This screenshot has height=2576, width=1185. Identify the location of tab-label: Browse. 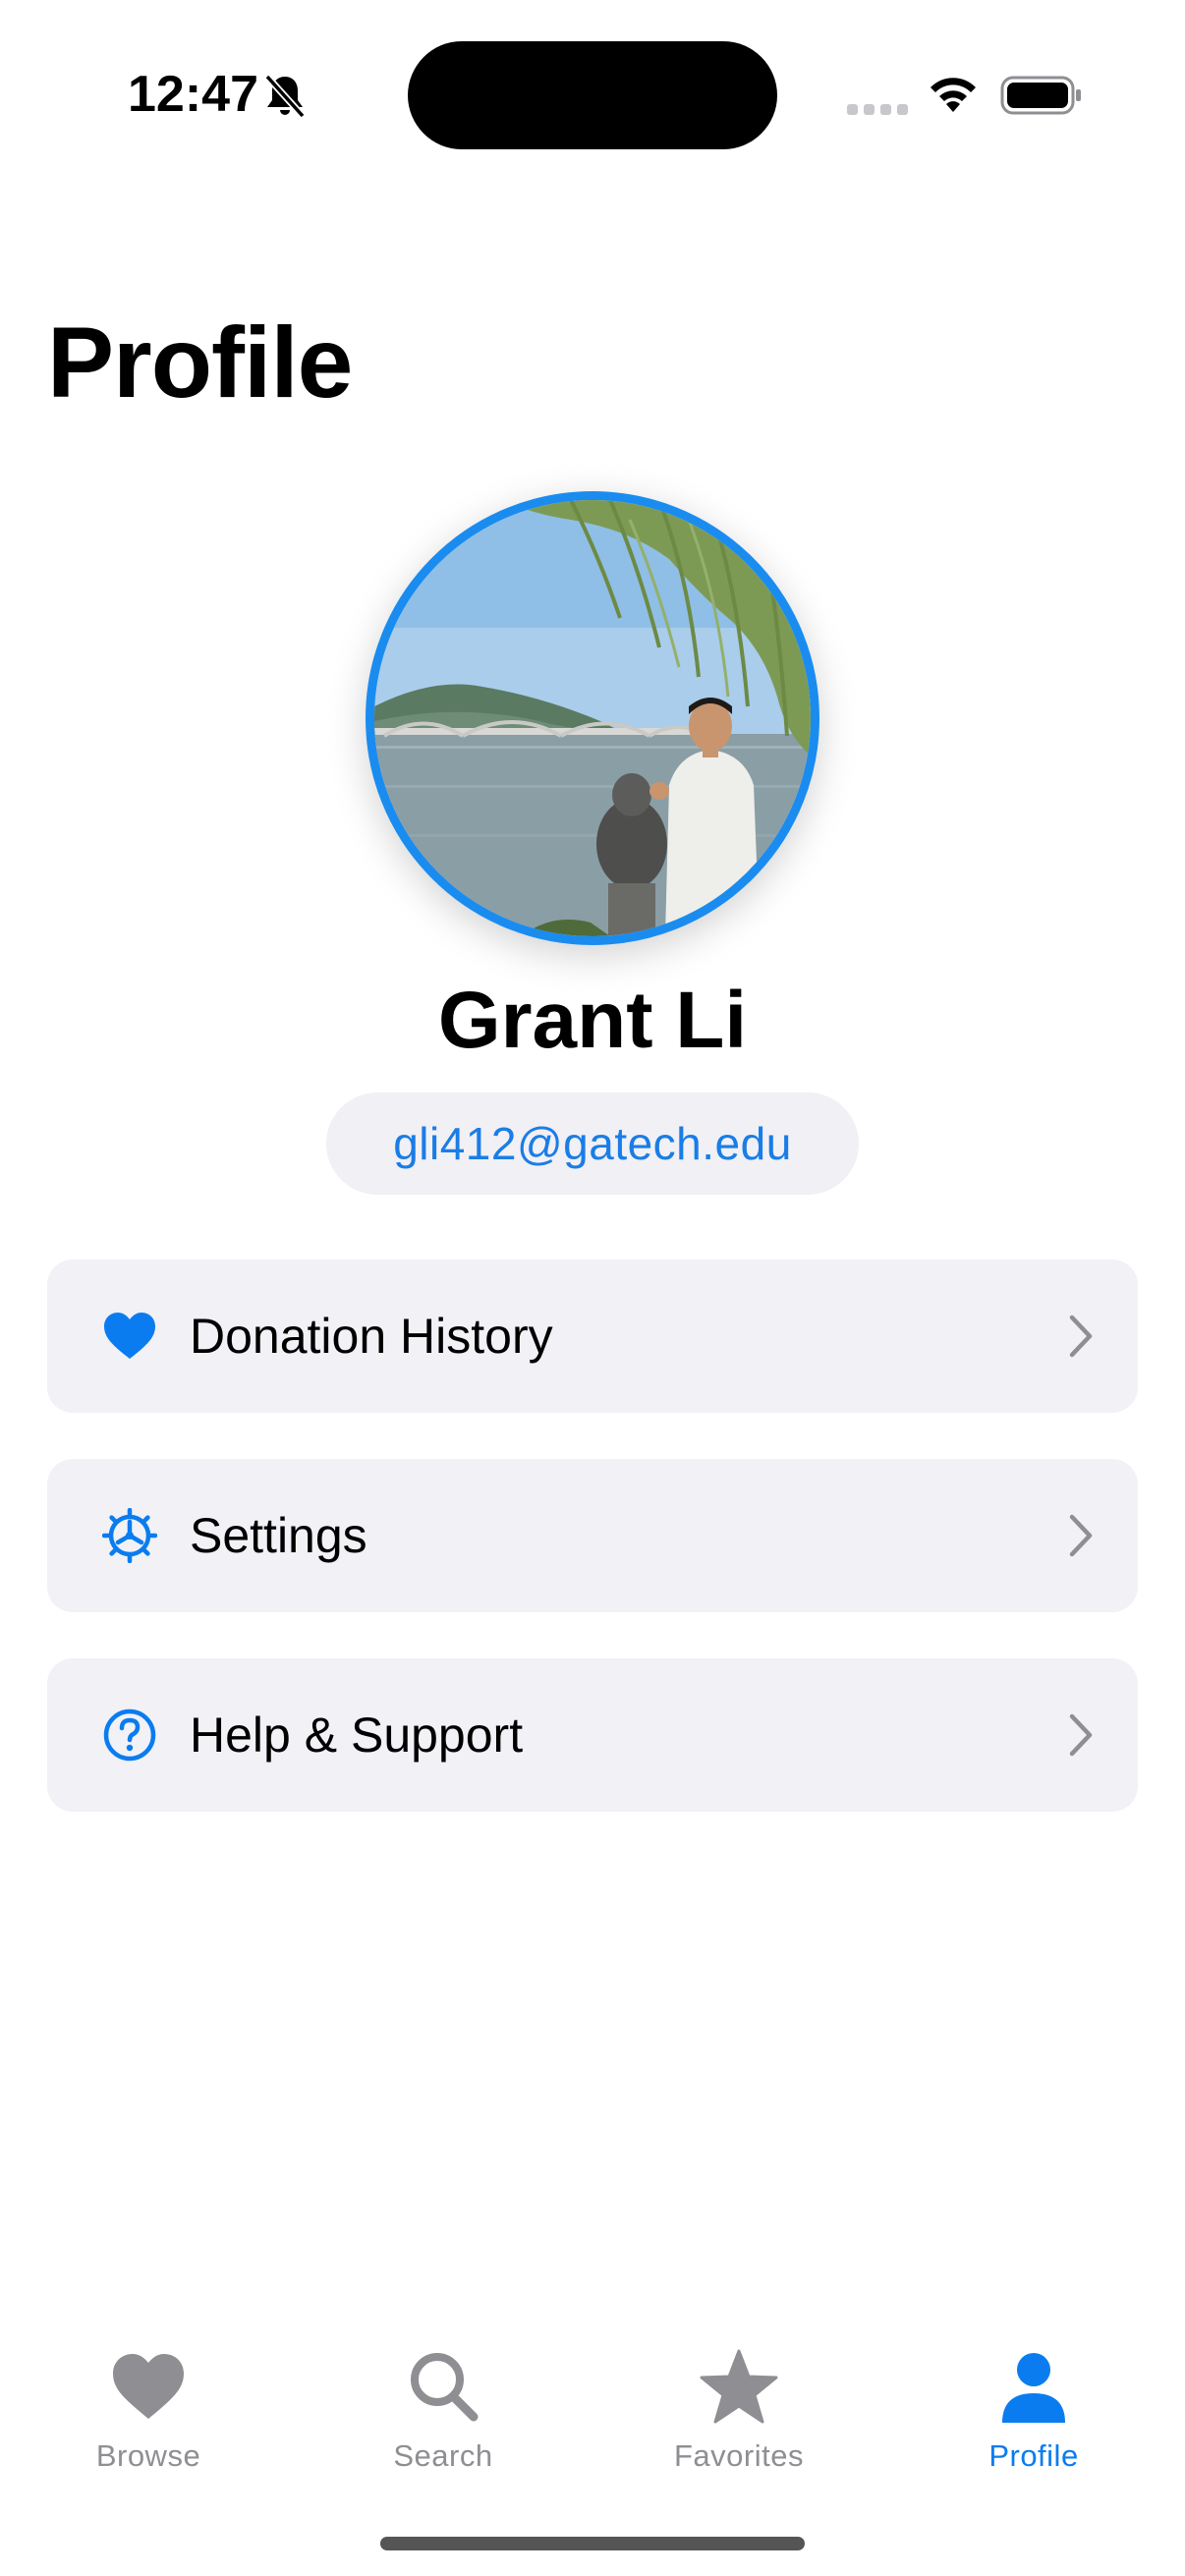
(148, 2455).